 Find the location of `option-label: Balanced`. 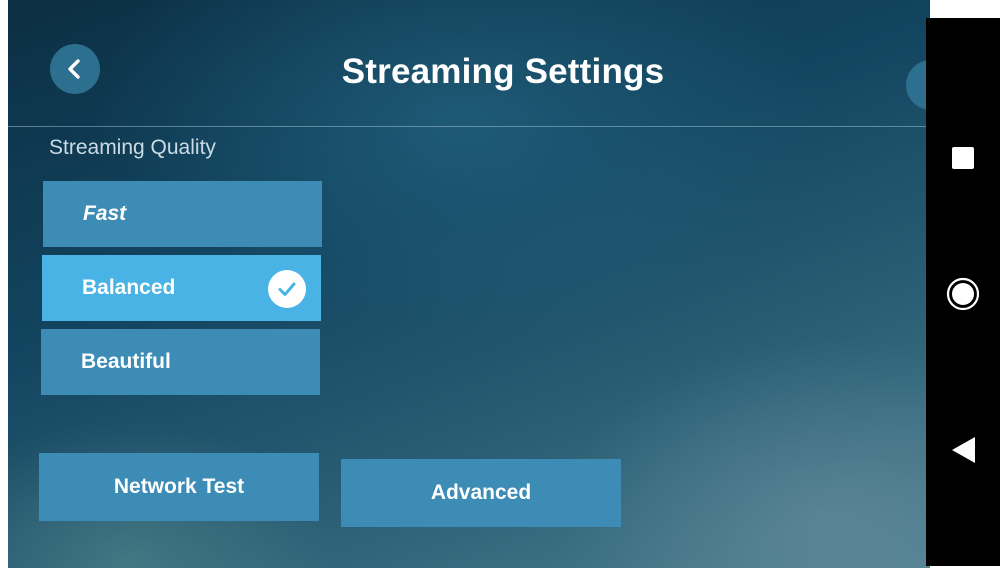

option-label: Balanced is located at coordinates (129, 287).